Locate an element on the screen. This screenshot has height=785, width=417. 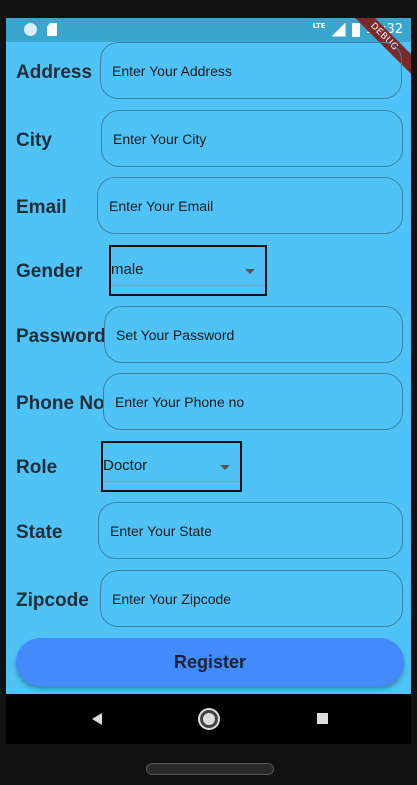
gender-value: male is located at coordinates (127, 269).